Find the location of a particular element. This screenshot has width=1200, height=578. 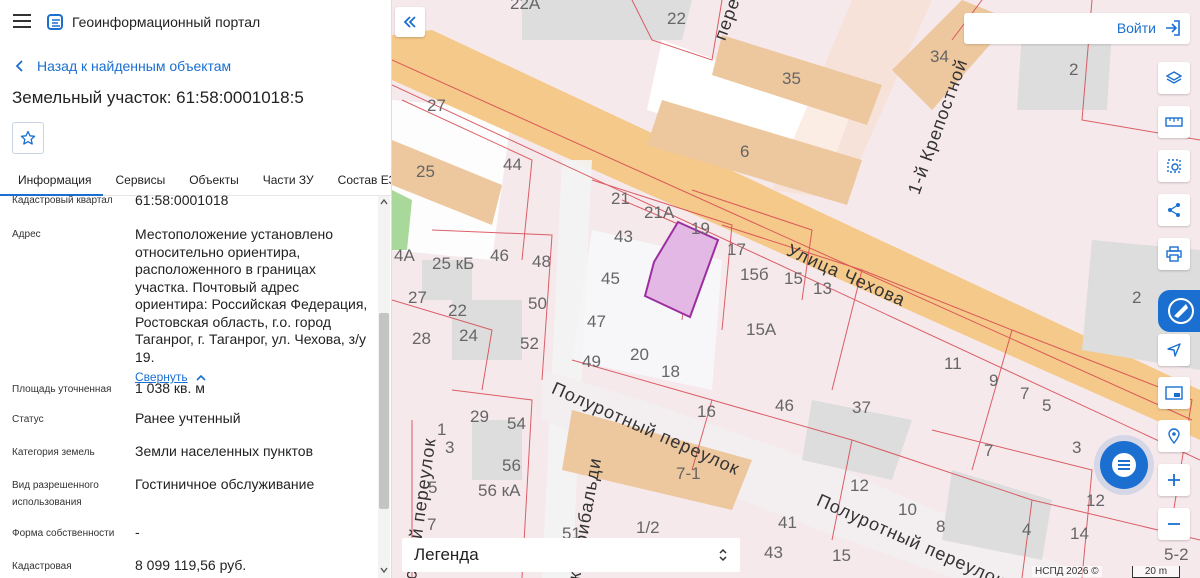

quarter-label: Кадастровый квартал is located at coordinates (62, 200).